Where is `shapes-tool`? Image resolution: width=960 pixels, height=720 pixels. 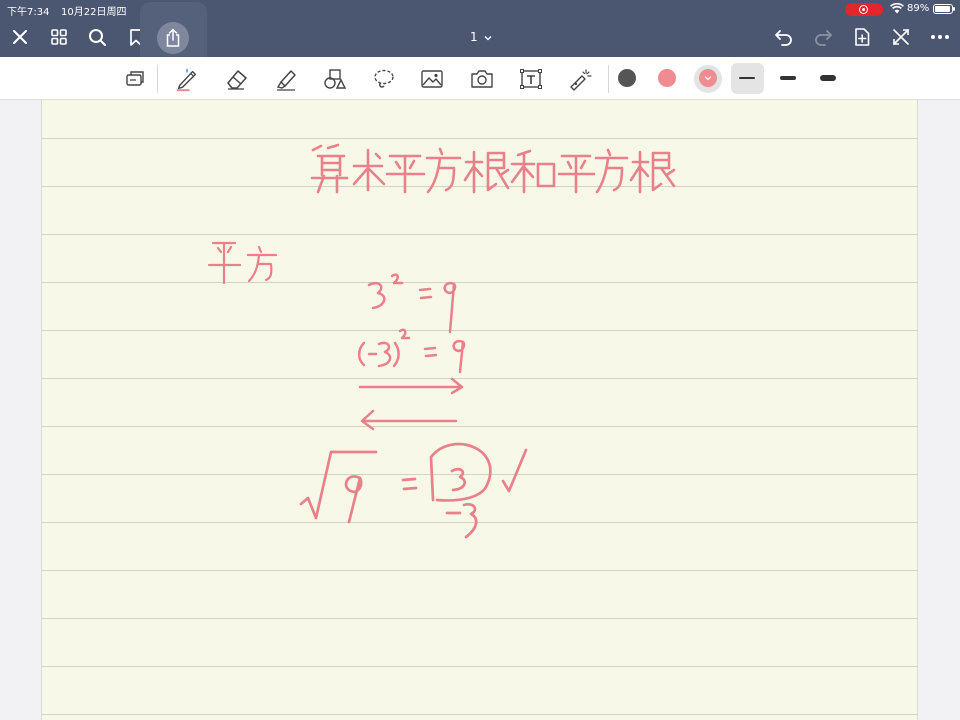
shapes-tool is located at coordinates (335, 79).